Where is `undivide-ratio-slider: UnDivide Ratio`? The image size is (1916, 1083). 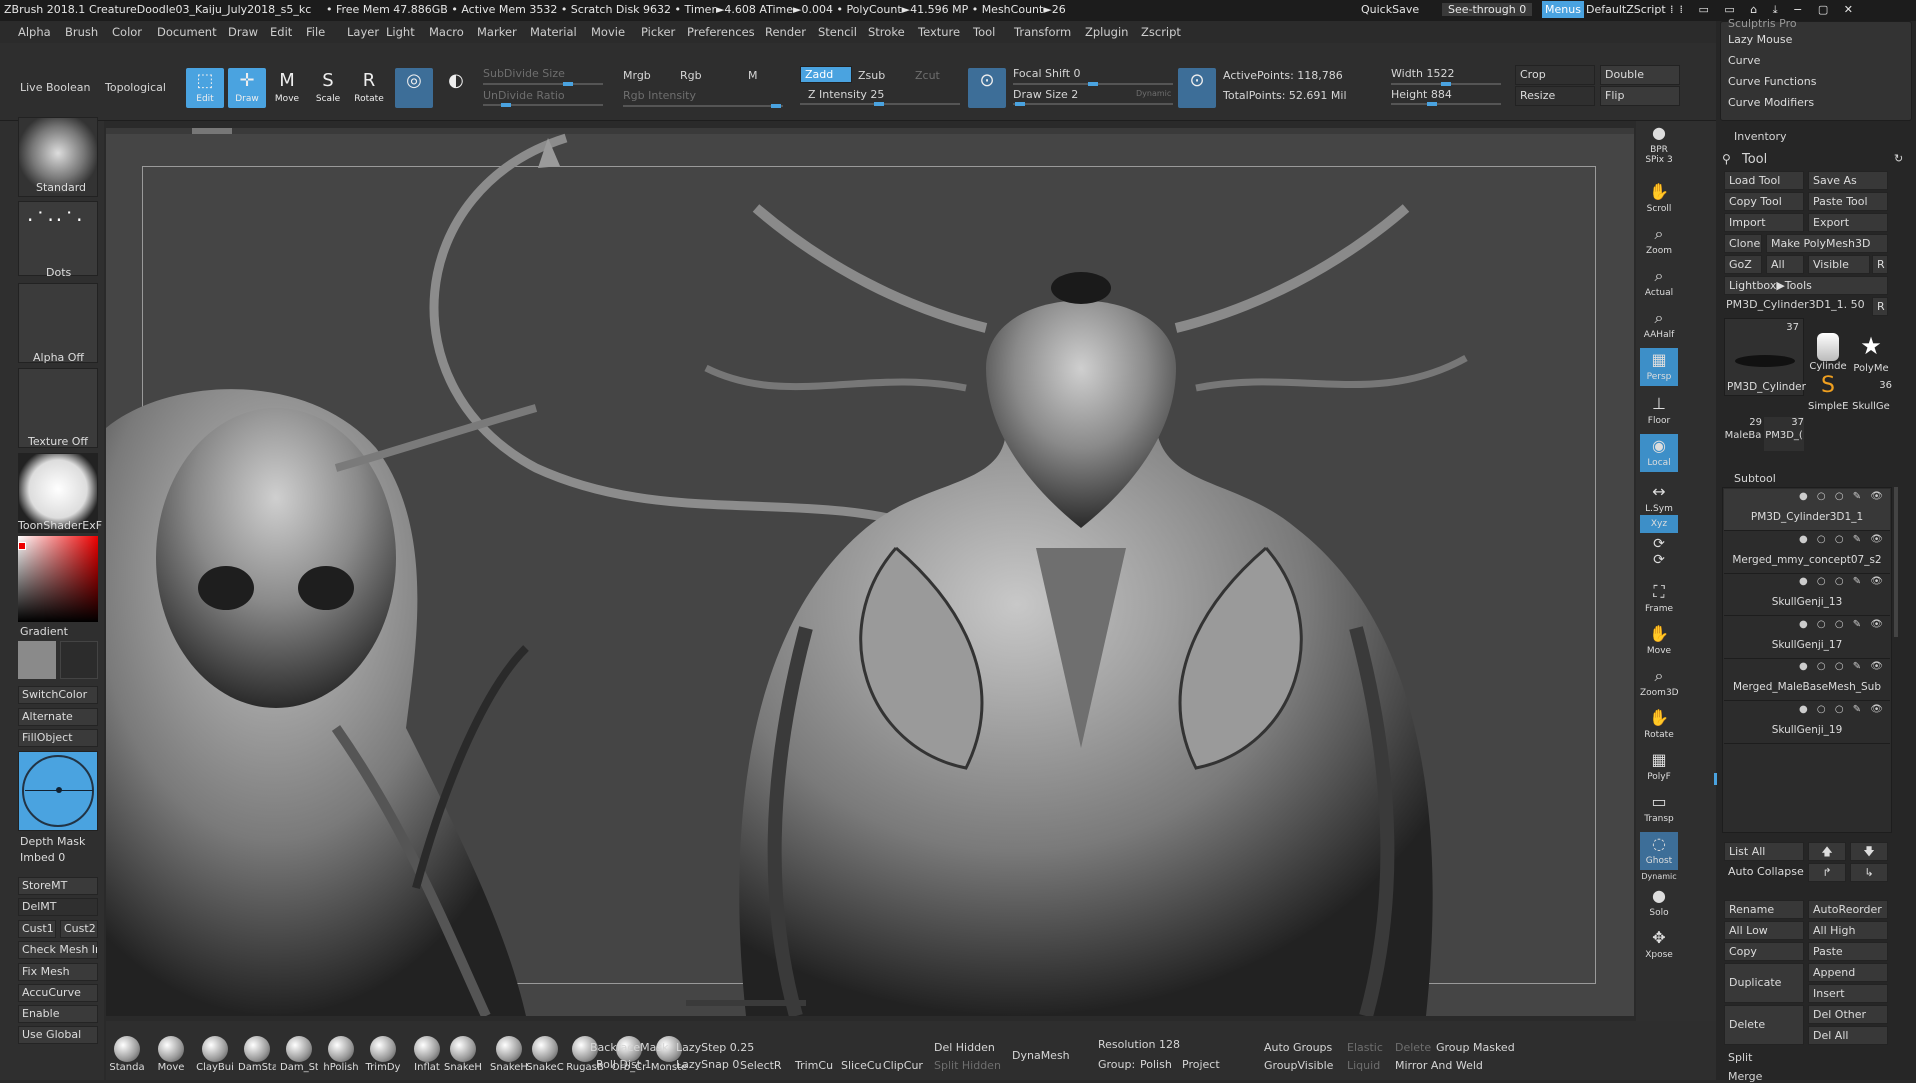 undivide-ratio-slider: UnDivide Ratio is located at coordinates (524, 95).